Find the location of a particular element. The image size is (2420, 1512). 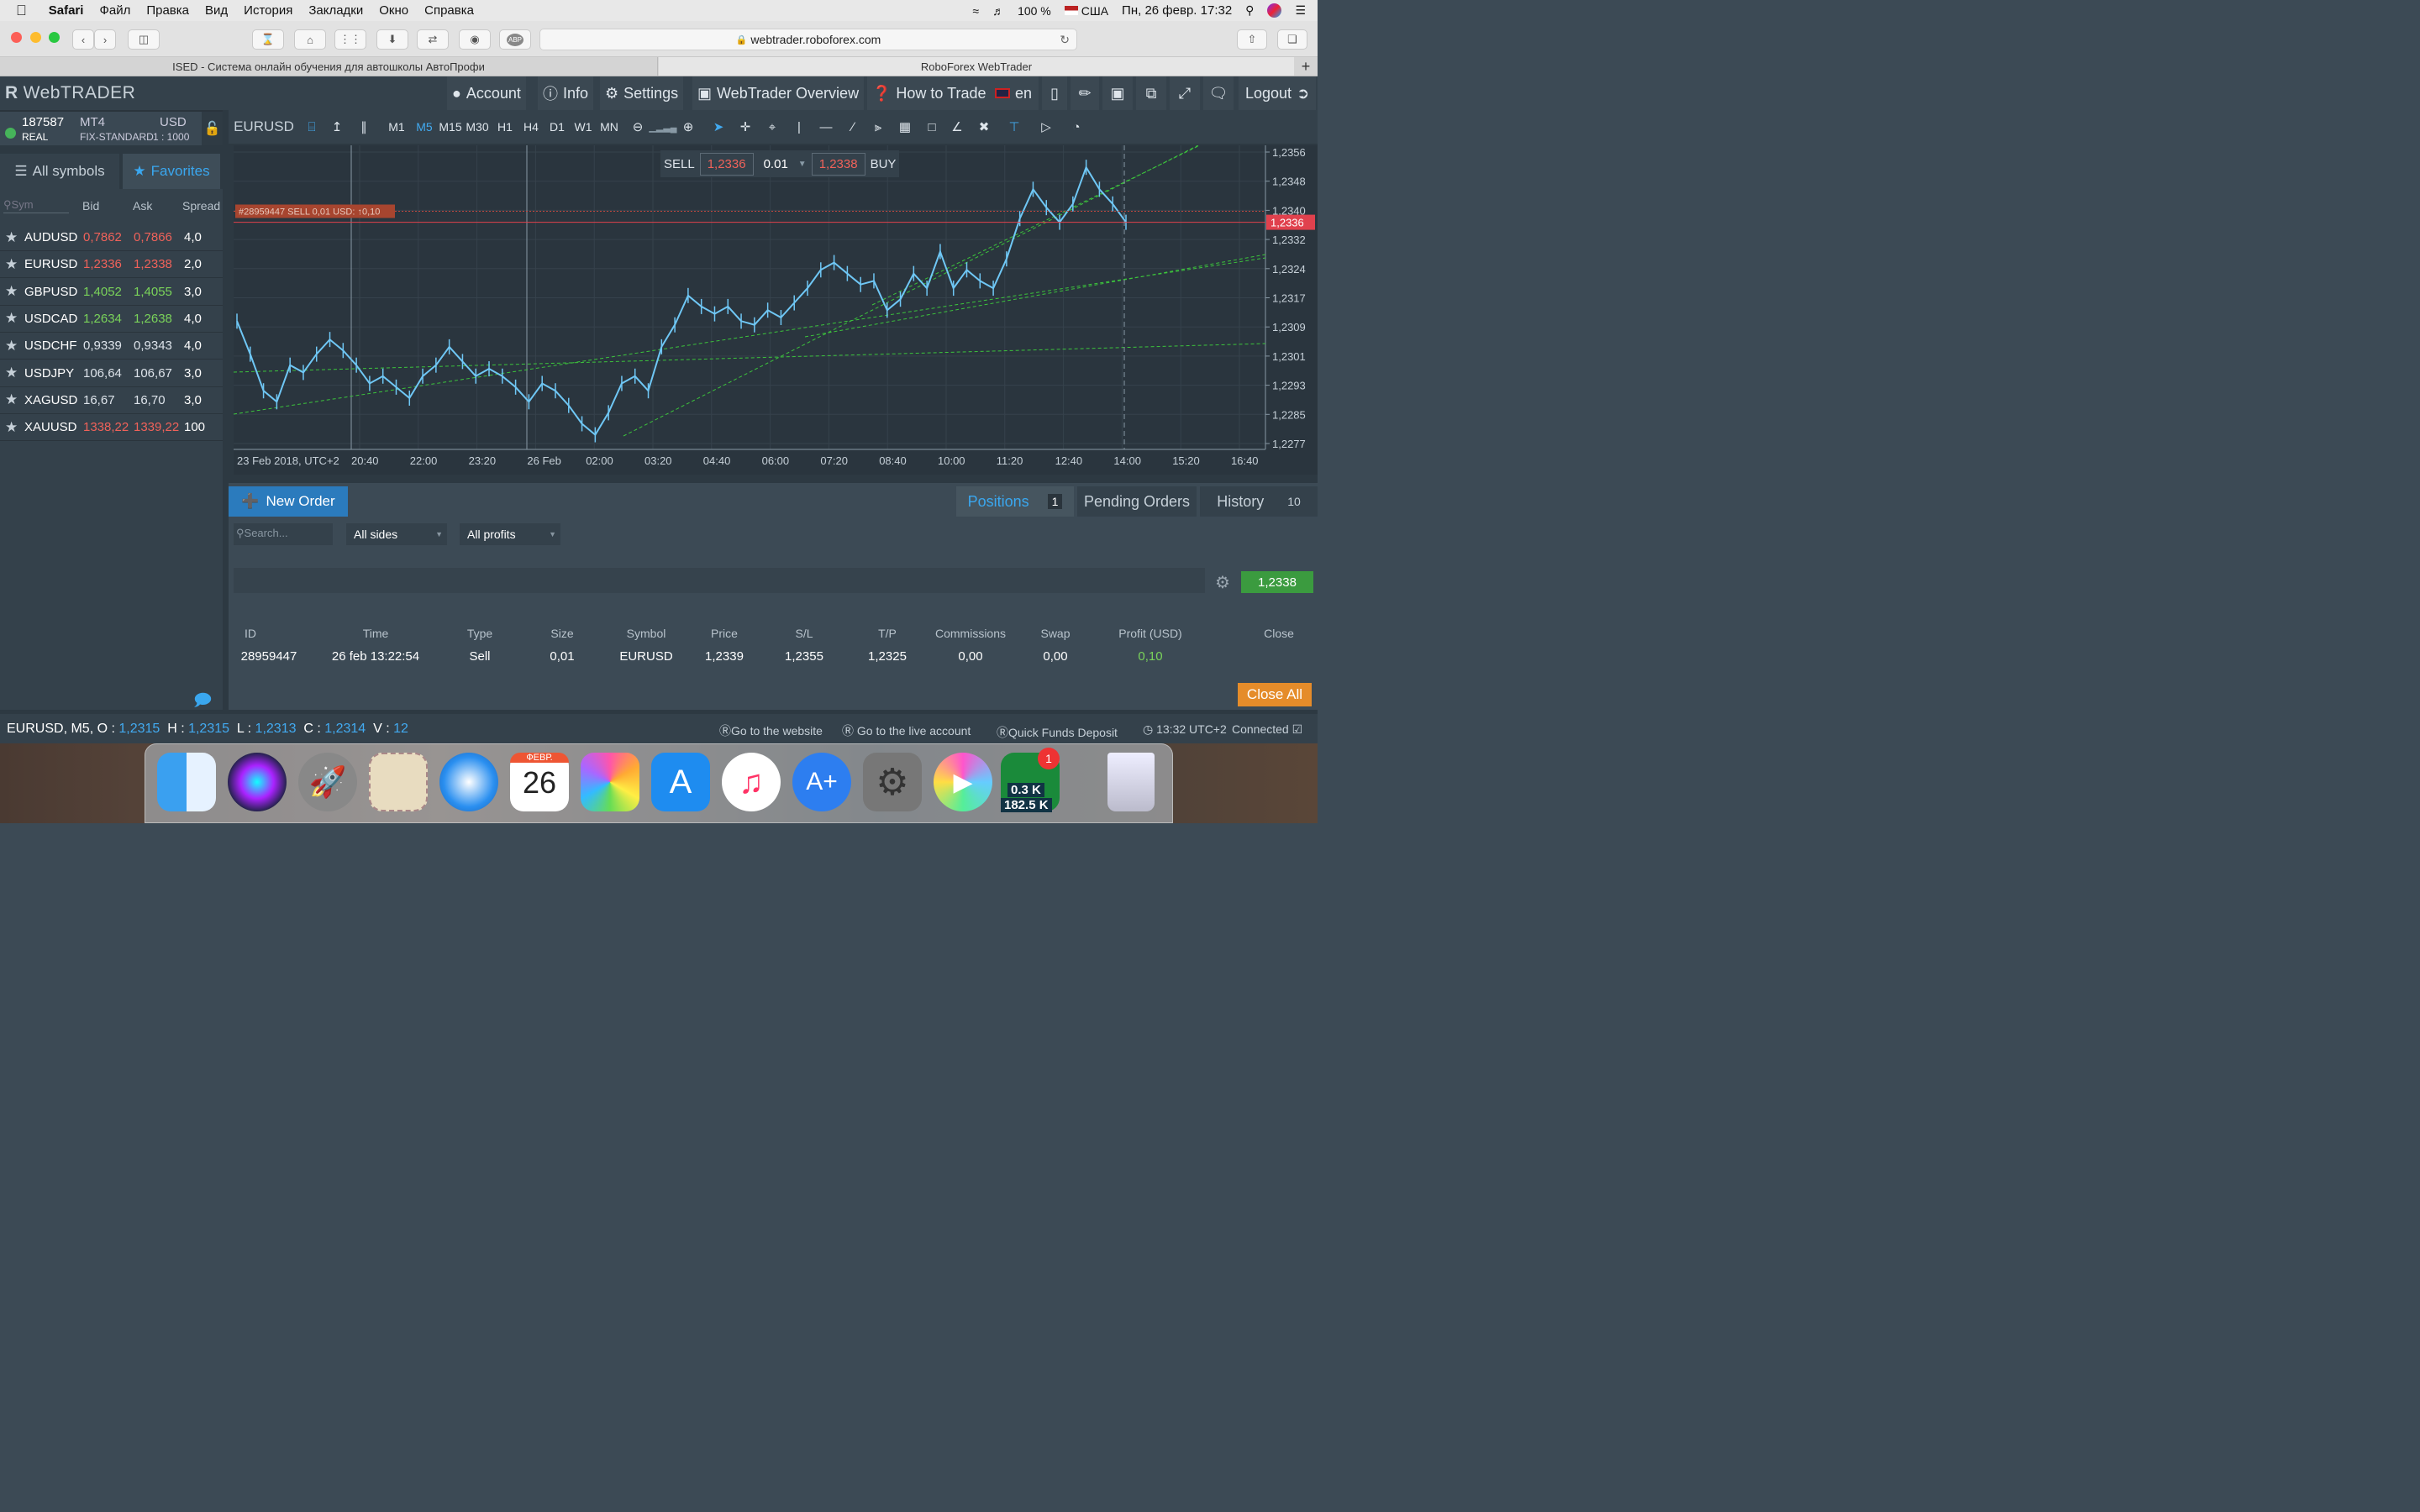

autoscroll-icon: ⊤ is located at coordinates (1014, 127).